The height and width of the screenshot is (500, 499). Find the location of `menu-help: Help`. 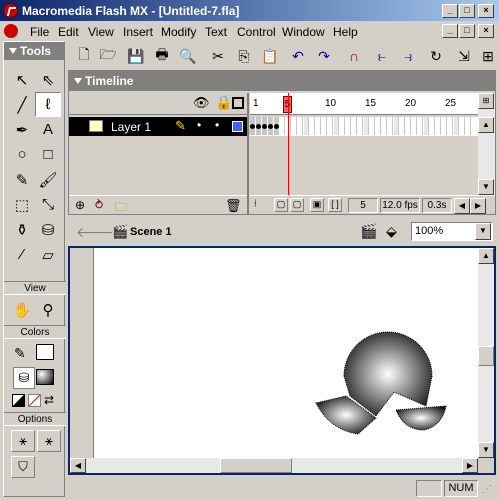

menu-help: Help is located at coordinates (345, 32).